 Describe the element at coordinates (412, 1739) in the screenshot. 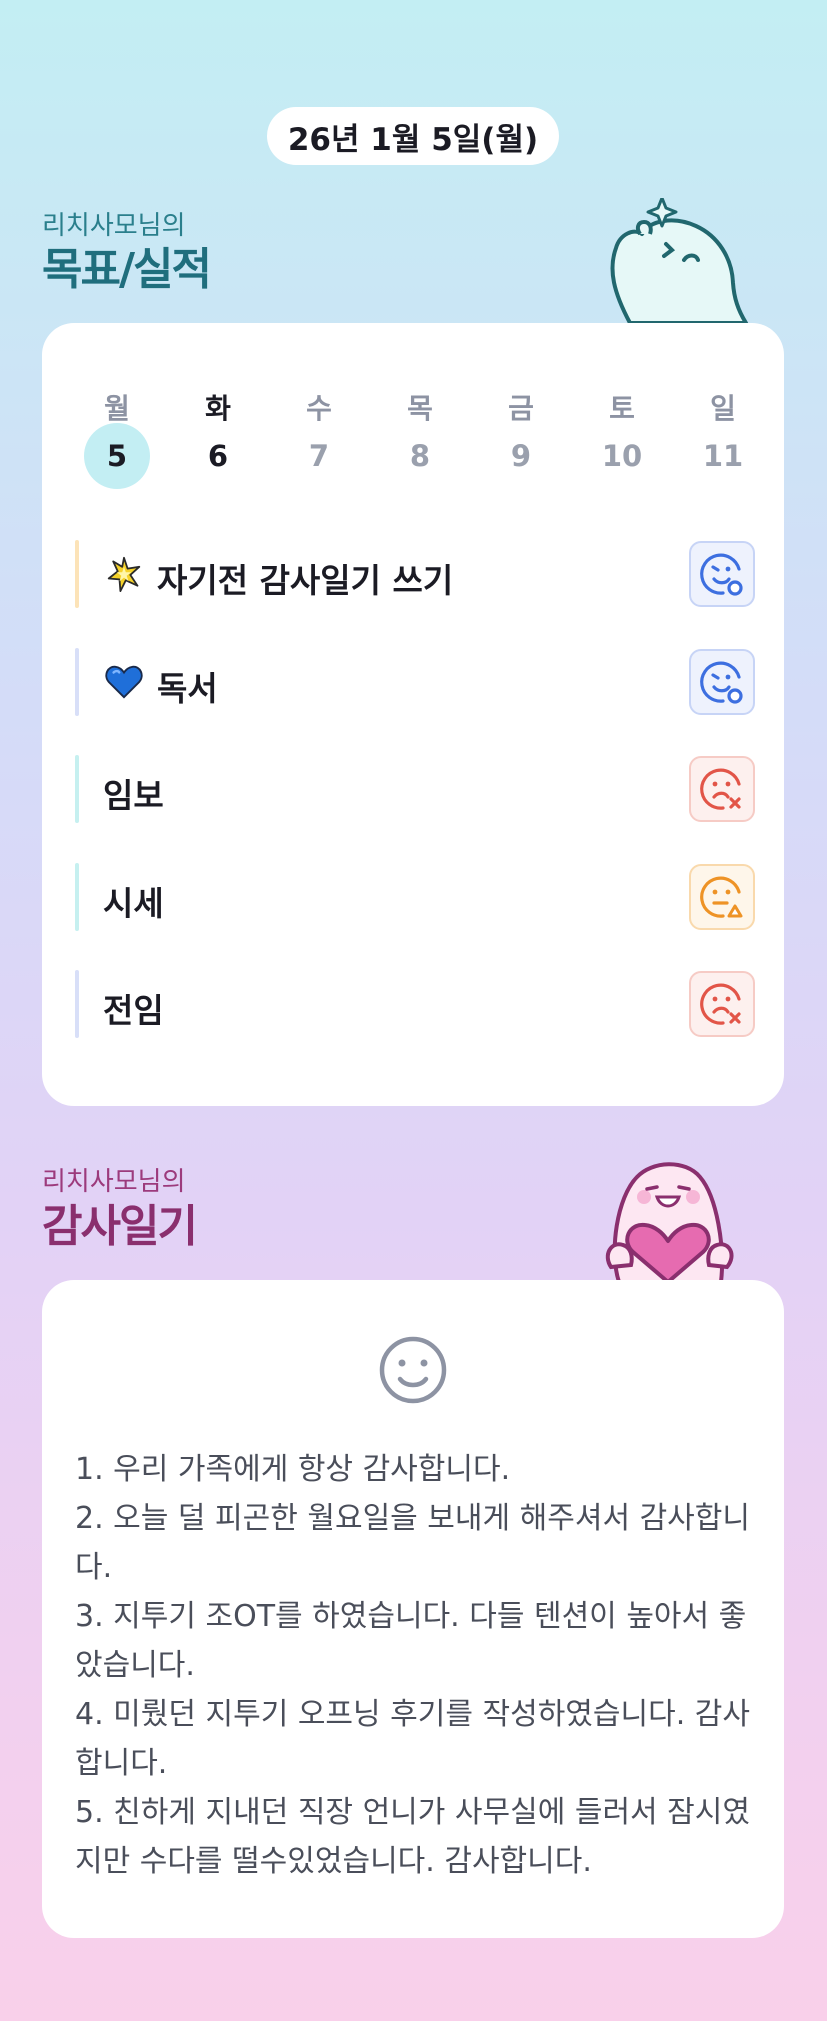

I see `diary-line: 4. 미뤘던 지투기 오프닝 후기를 작성하였습니다. 감사합니다.` at that location.